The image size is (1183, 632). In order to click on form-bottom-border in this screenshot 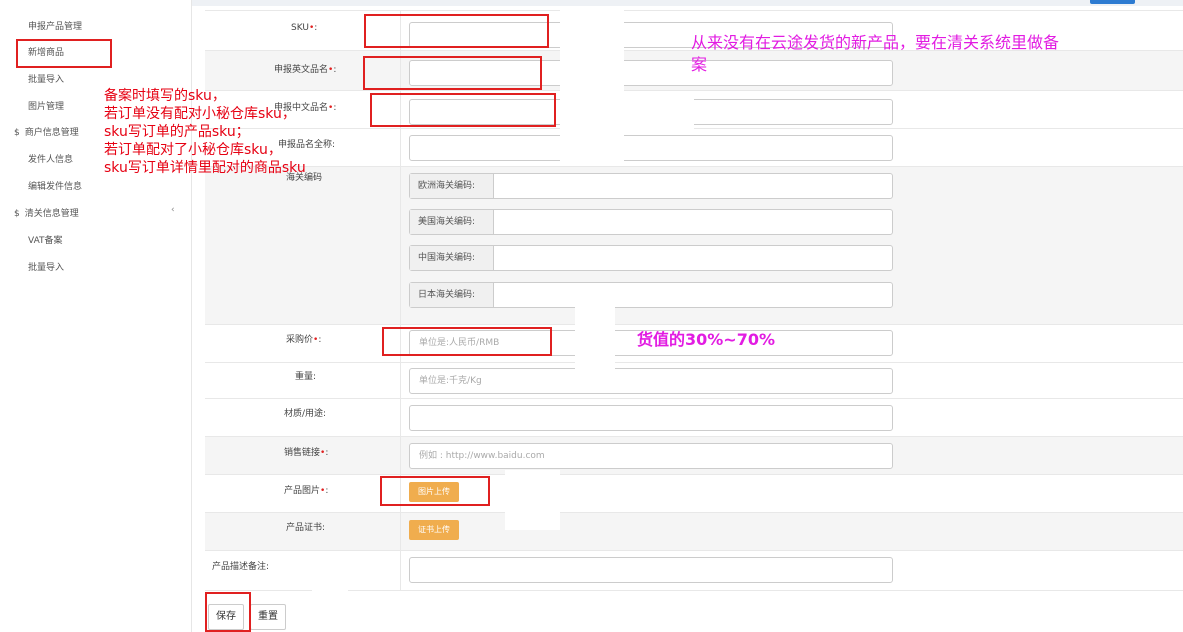, I will do `click(694, 590)`.